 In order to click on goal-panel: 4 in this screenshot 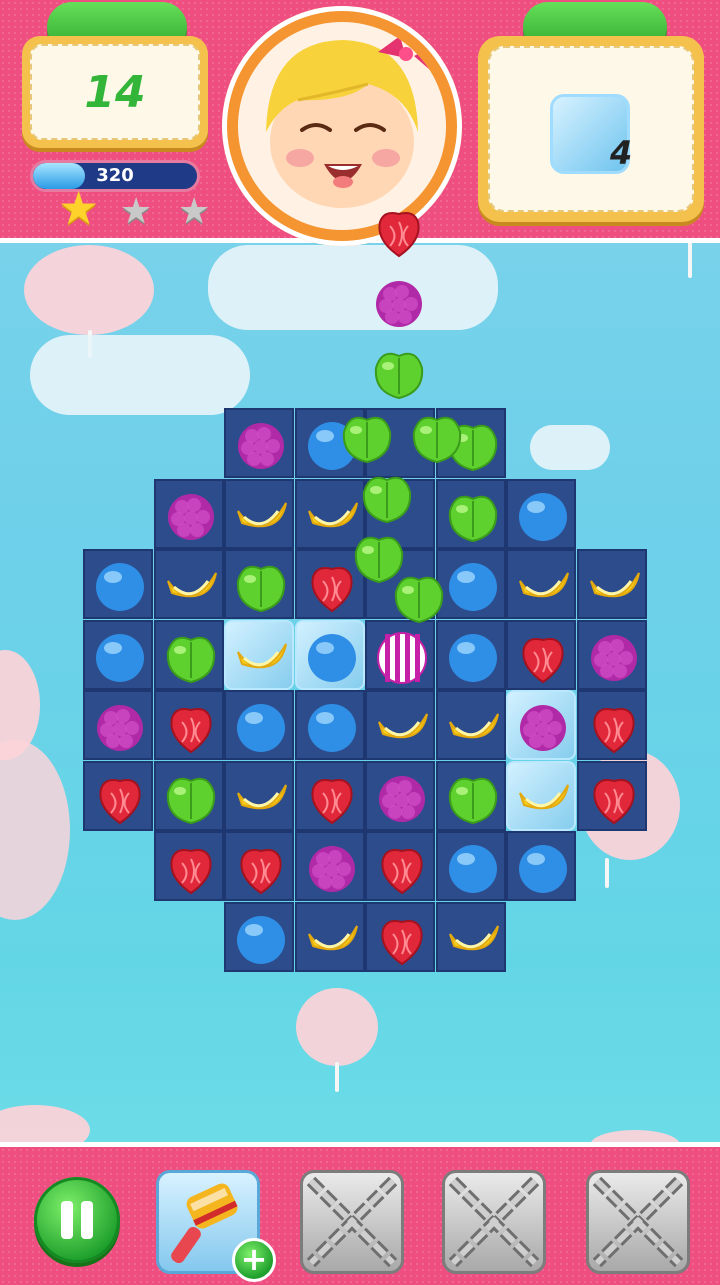, I will do `click(591, 129)`.